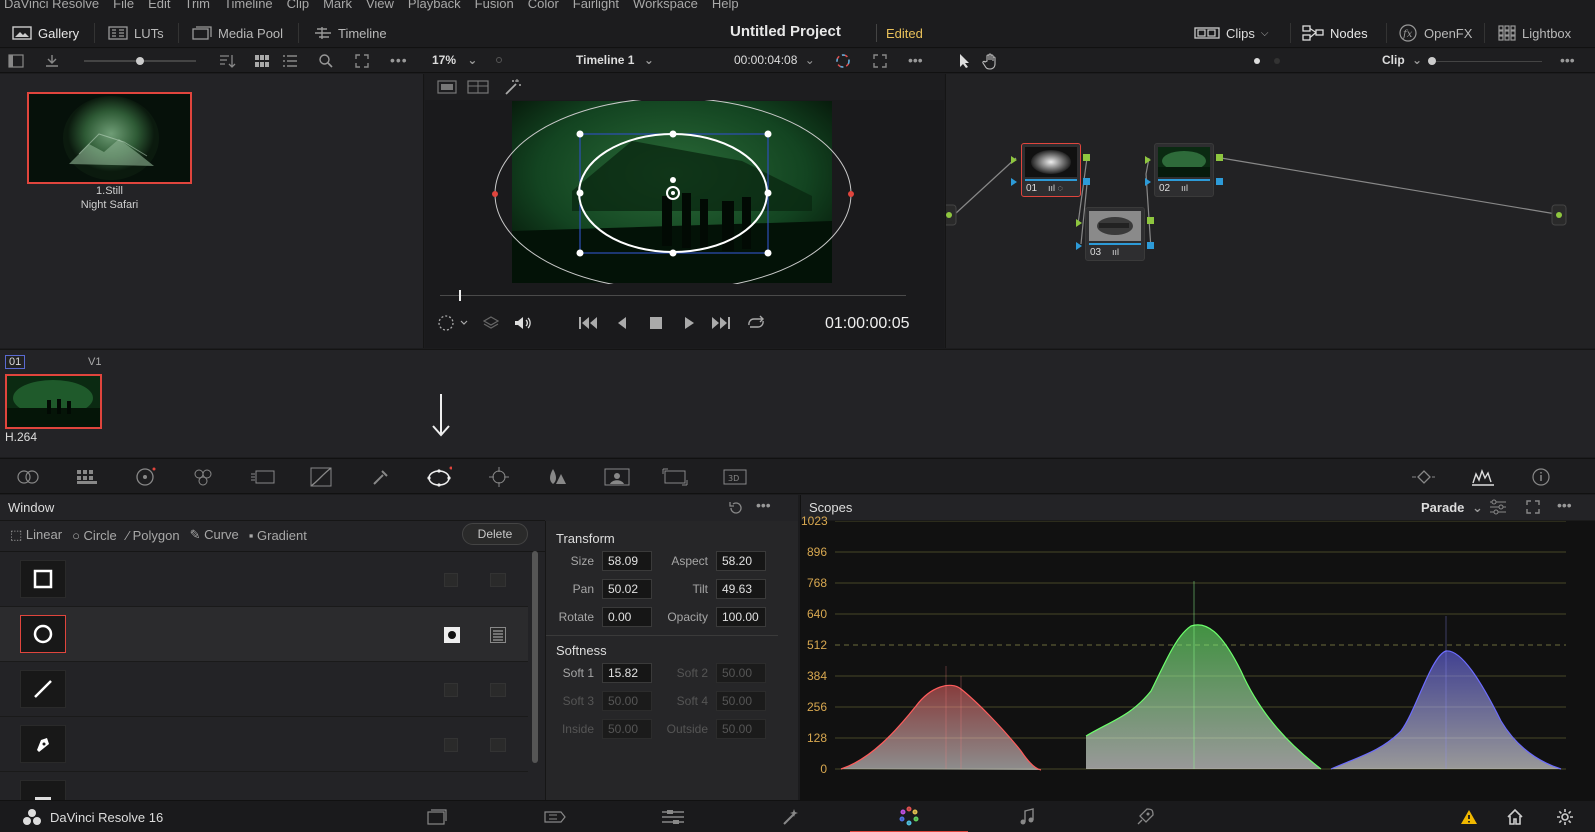 The width and height of the screenshot is (1595, 832). Describe the element at coordinates (741, 589) in the screenshot. I see `tilt-field` at that location.